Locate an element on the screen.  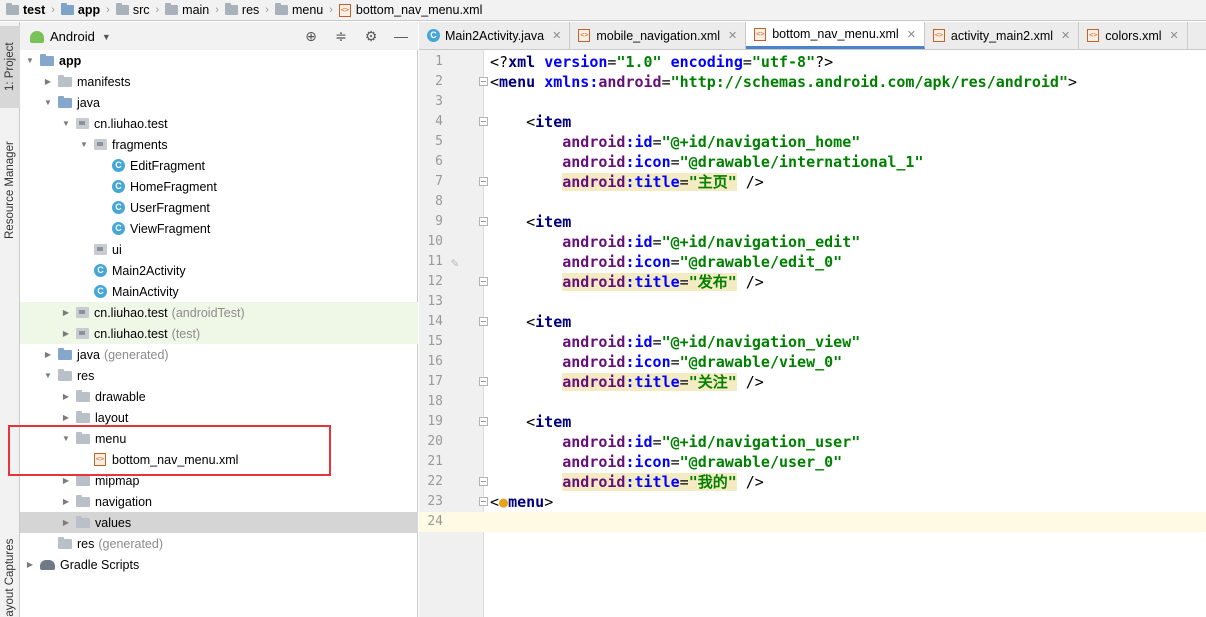
code-line: 22 android:title="我的" /> is located at coordinates (812, 482).